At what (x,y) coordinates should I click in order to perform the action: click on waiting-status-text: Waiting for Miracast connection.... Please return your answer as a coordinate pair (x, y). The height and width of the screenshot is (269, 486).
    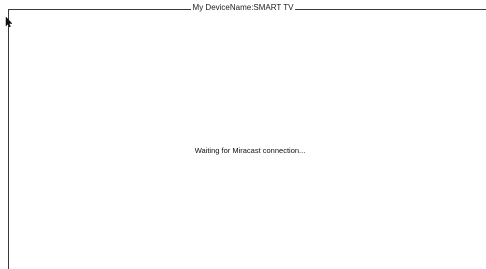
    Looking at the image, I should click on (250, 150).